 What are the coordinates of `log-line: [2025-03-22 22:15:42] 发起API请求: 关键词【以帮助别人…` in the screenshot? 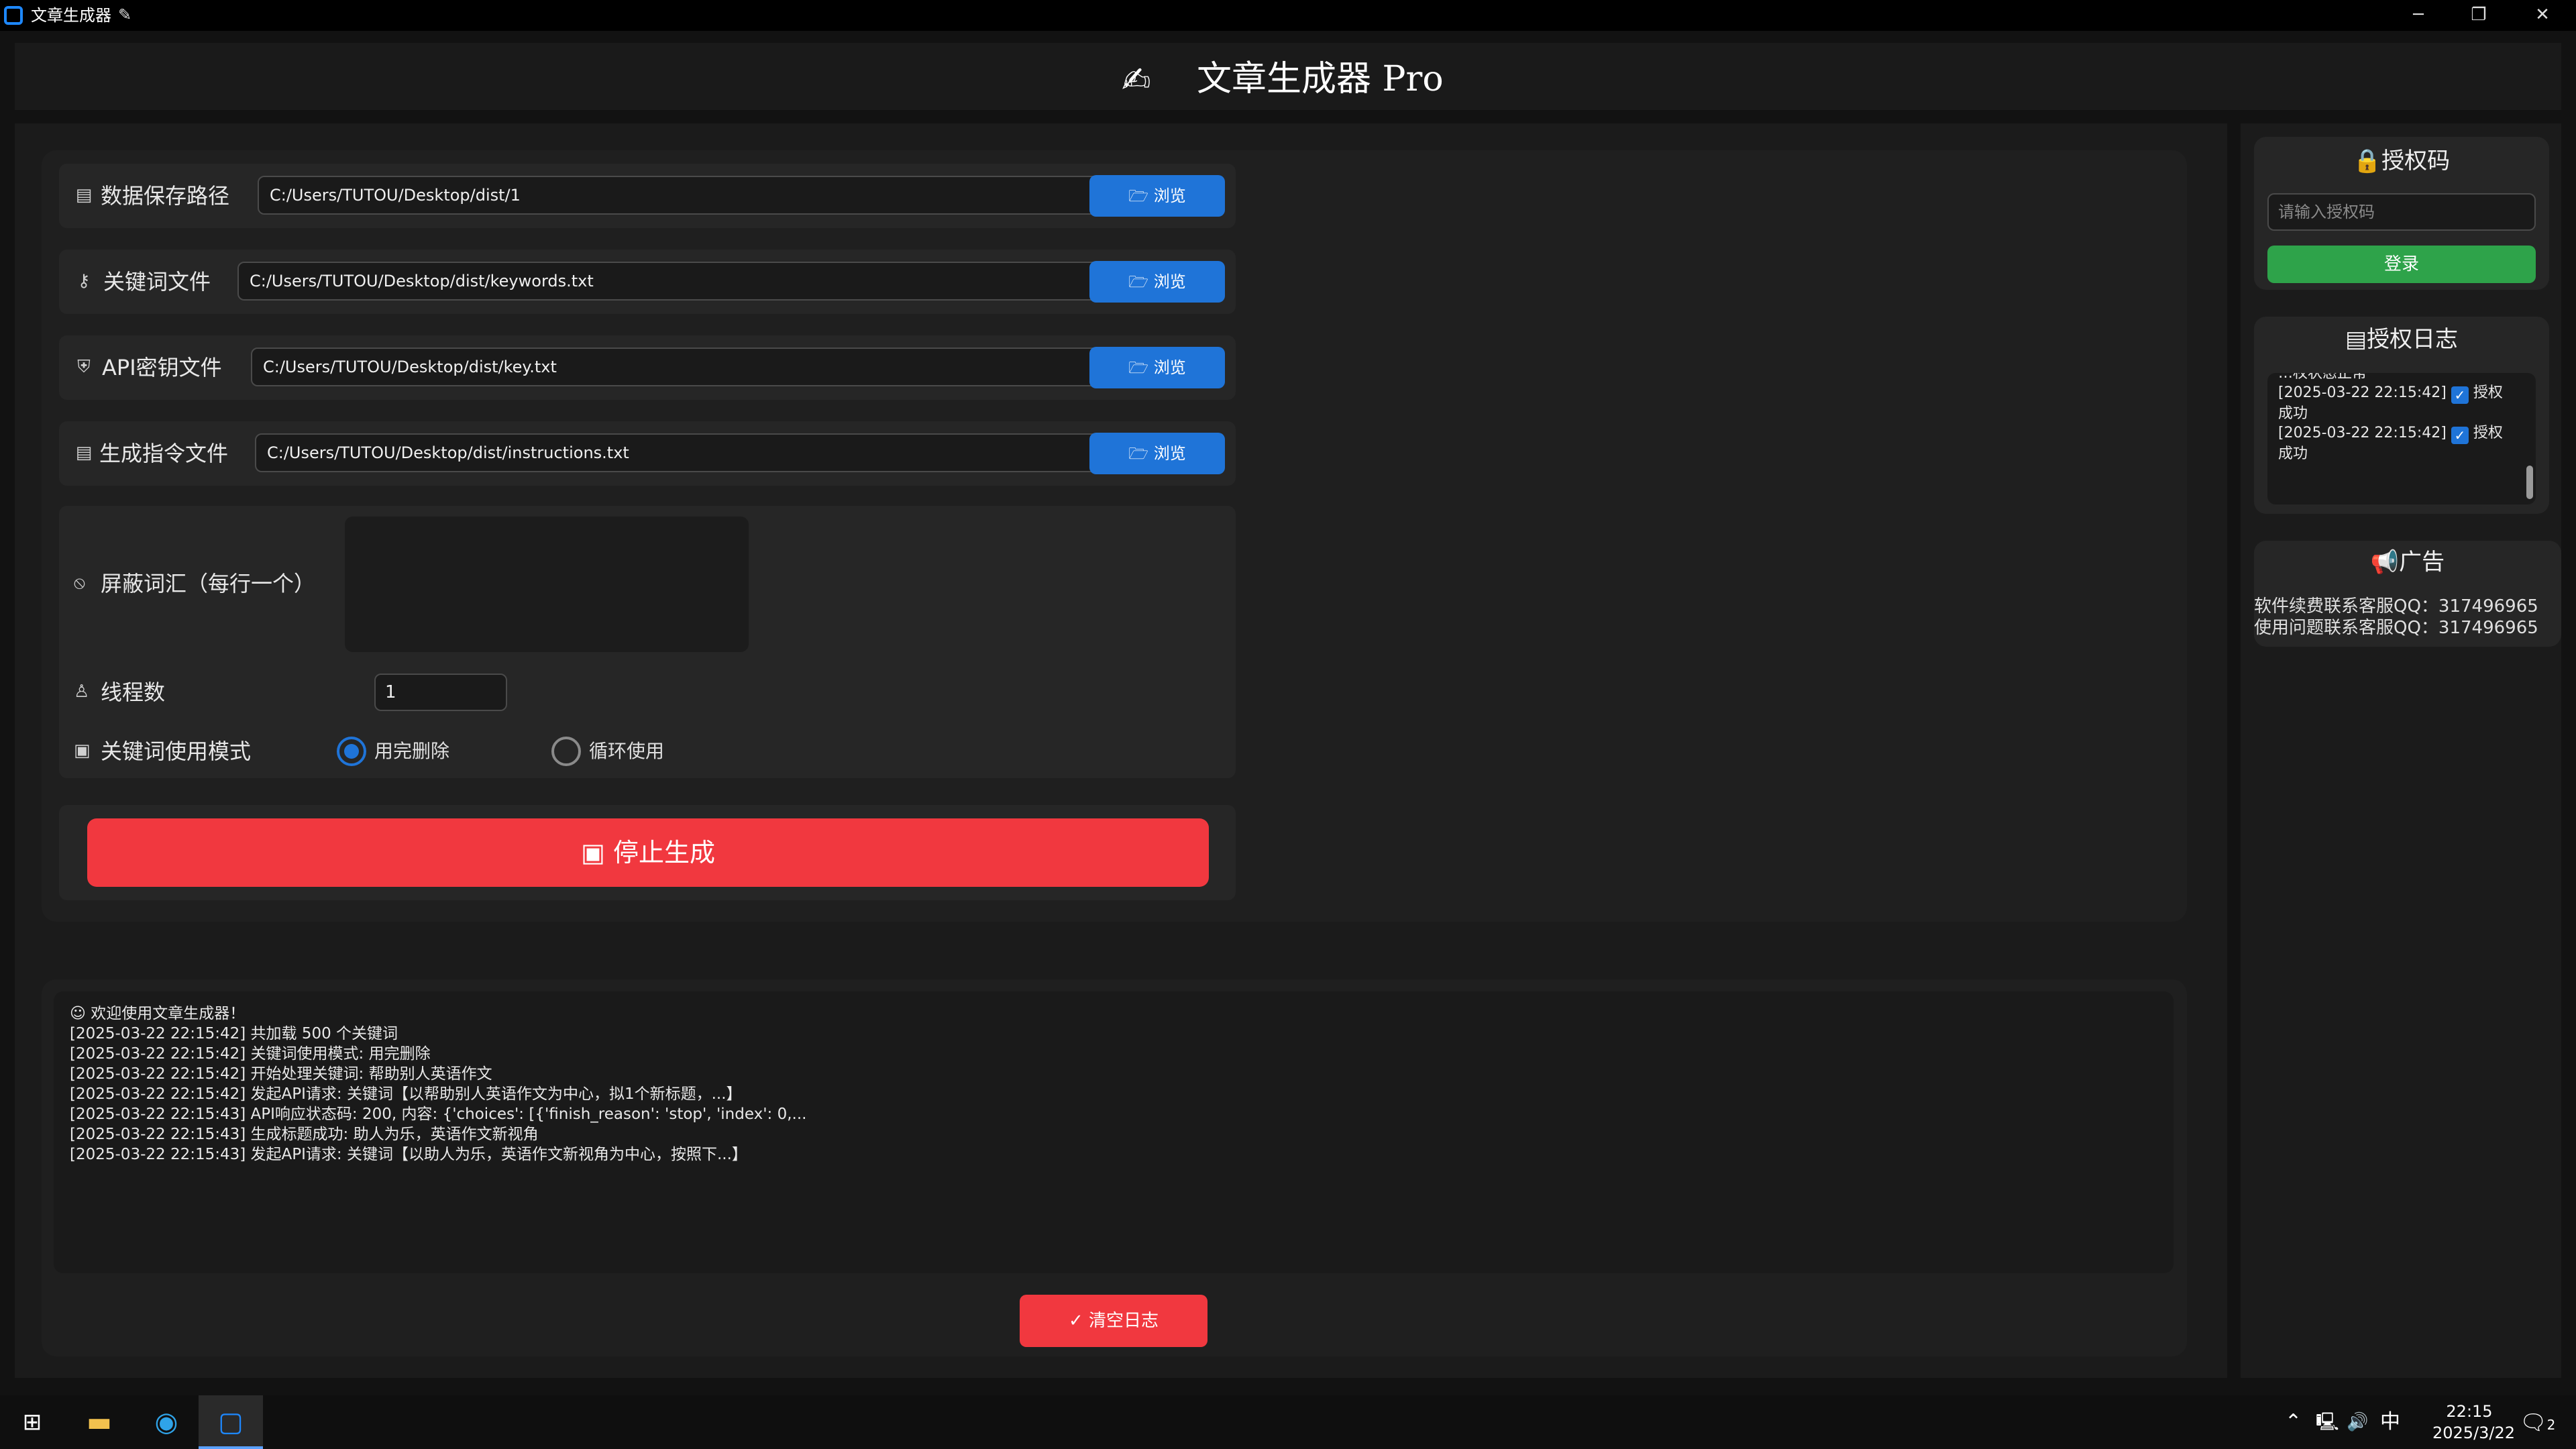 It's located at (406, 1094).